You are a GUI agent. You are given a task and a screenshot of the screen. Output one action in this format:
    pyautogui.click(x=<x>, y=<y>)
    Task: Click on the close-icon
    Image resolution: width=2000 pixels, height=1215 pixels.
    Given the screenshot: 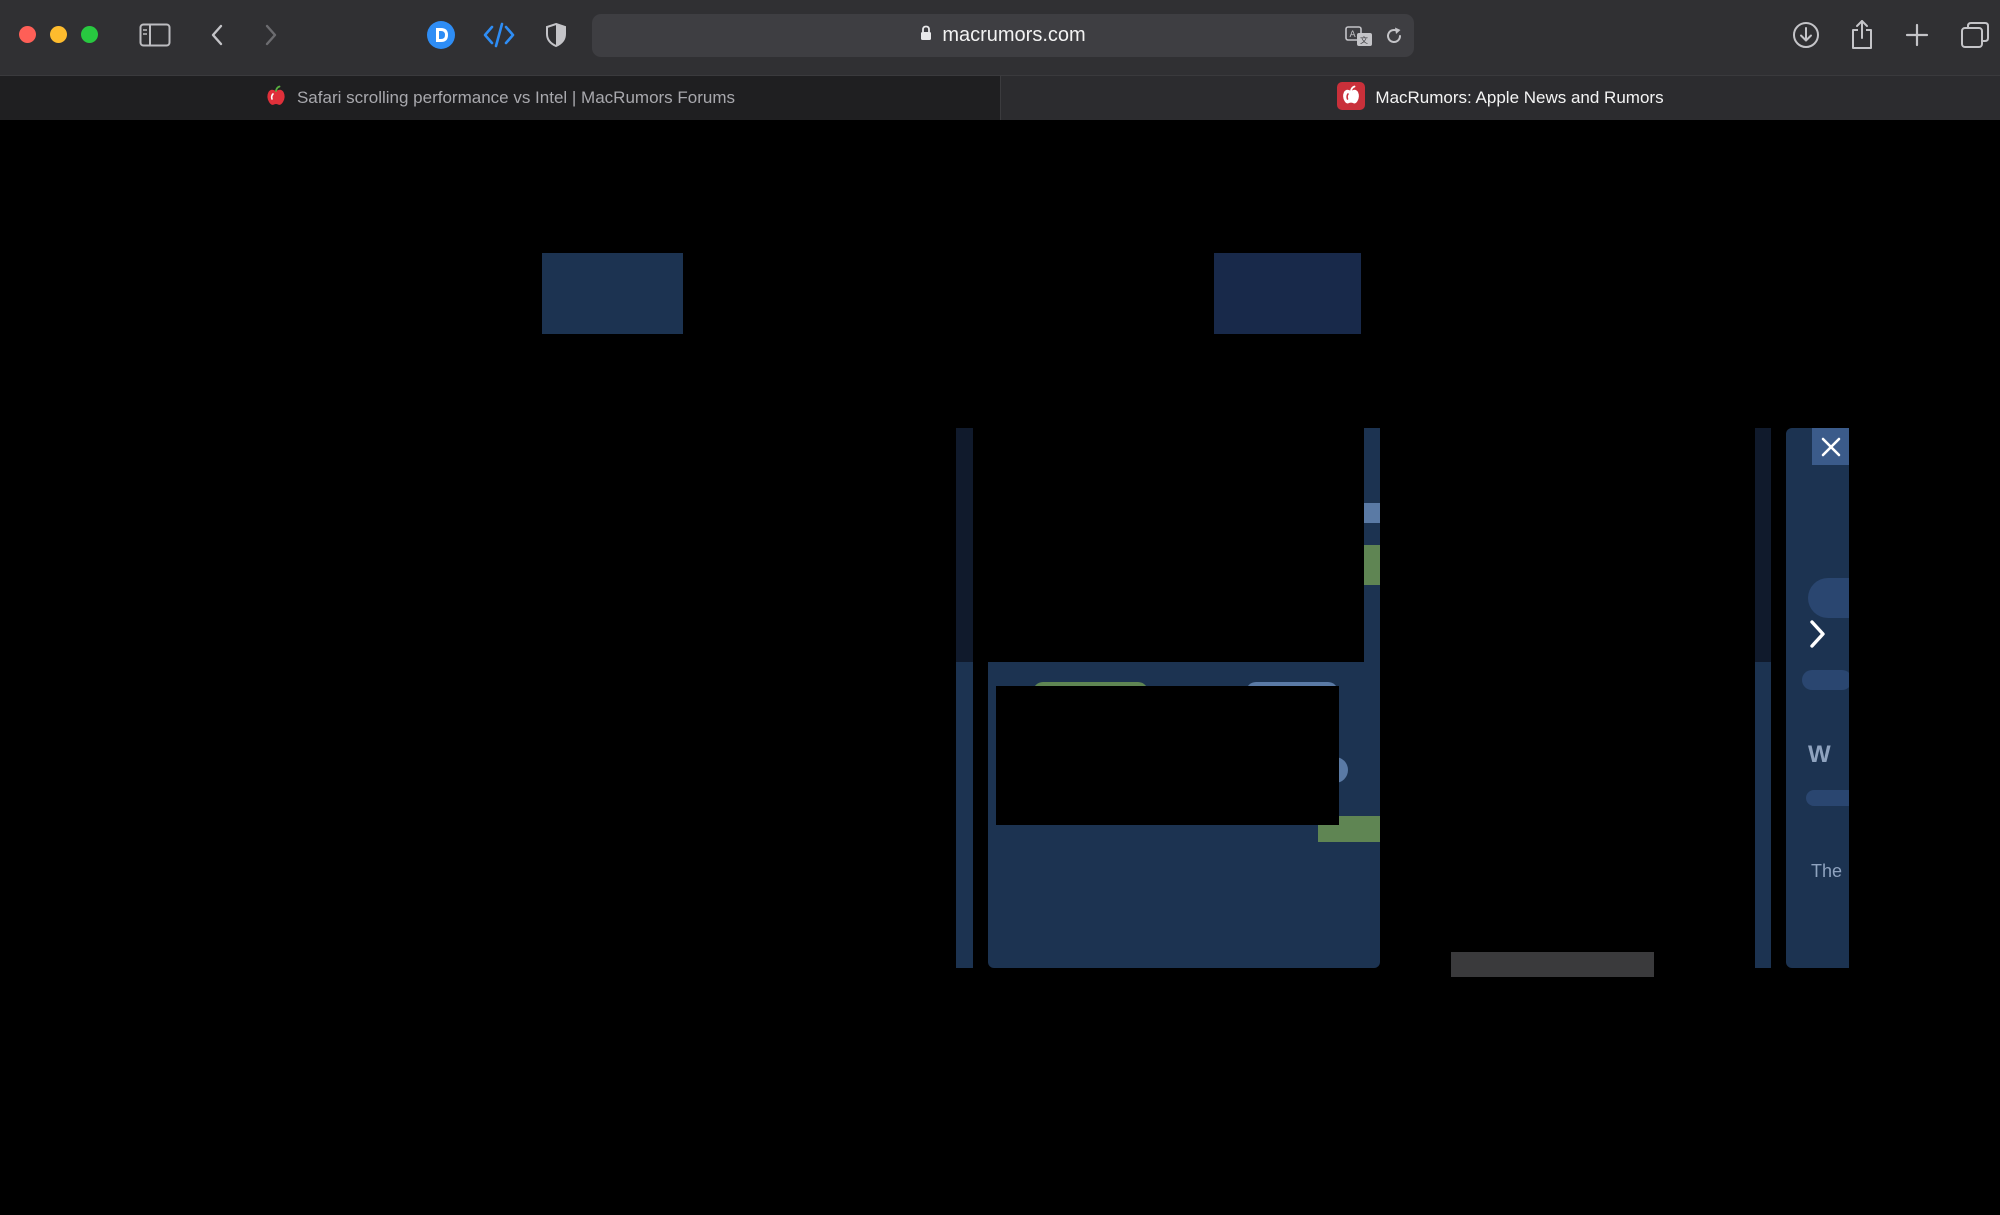 What is the action you would take?
    pyautogui.click(x=1830, y=446)
    